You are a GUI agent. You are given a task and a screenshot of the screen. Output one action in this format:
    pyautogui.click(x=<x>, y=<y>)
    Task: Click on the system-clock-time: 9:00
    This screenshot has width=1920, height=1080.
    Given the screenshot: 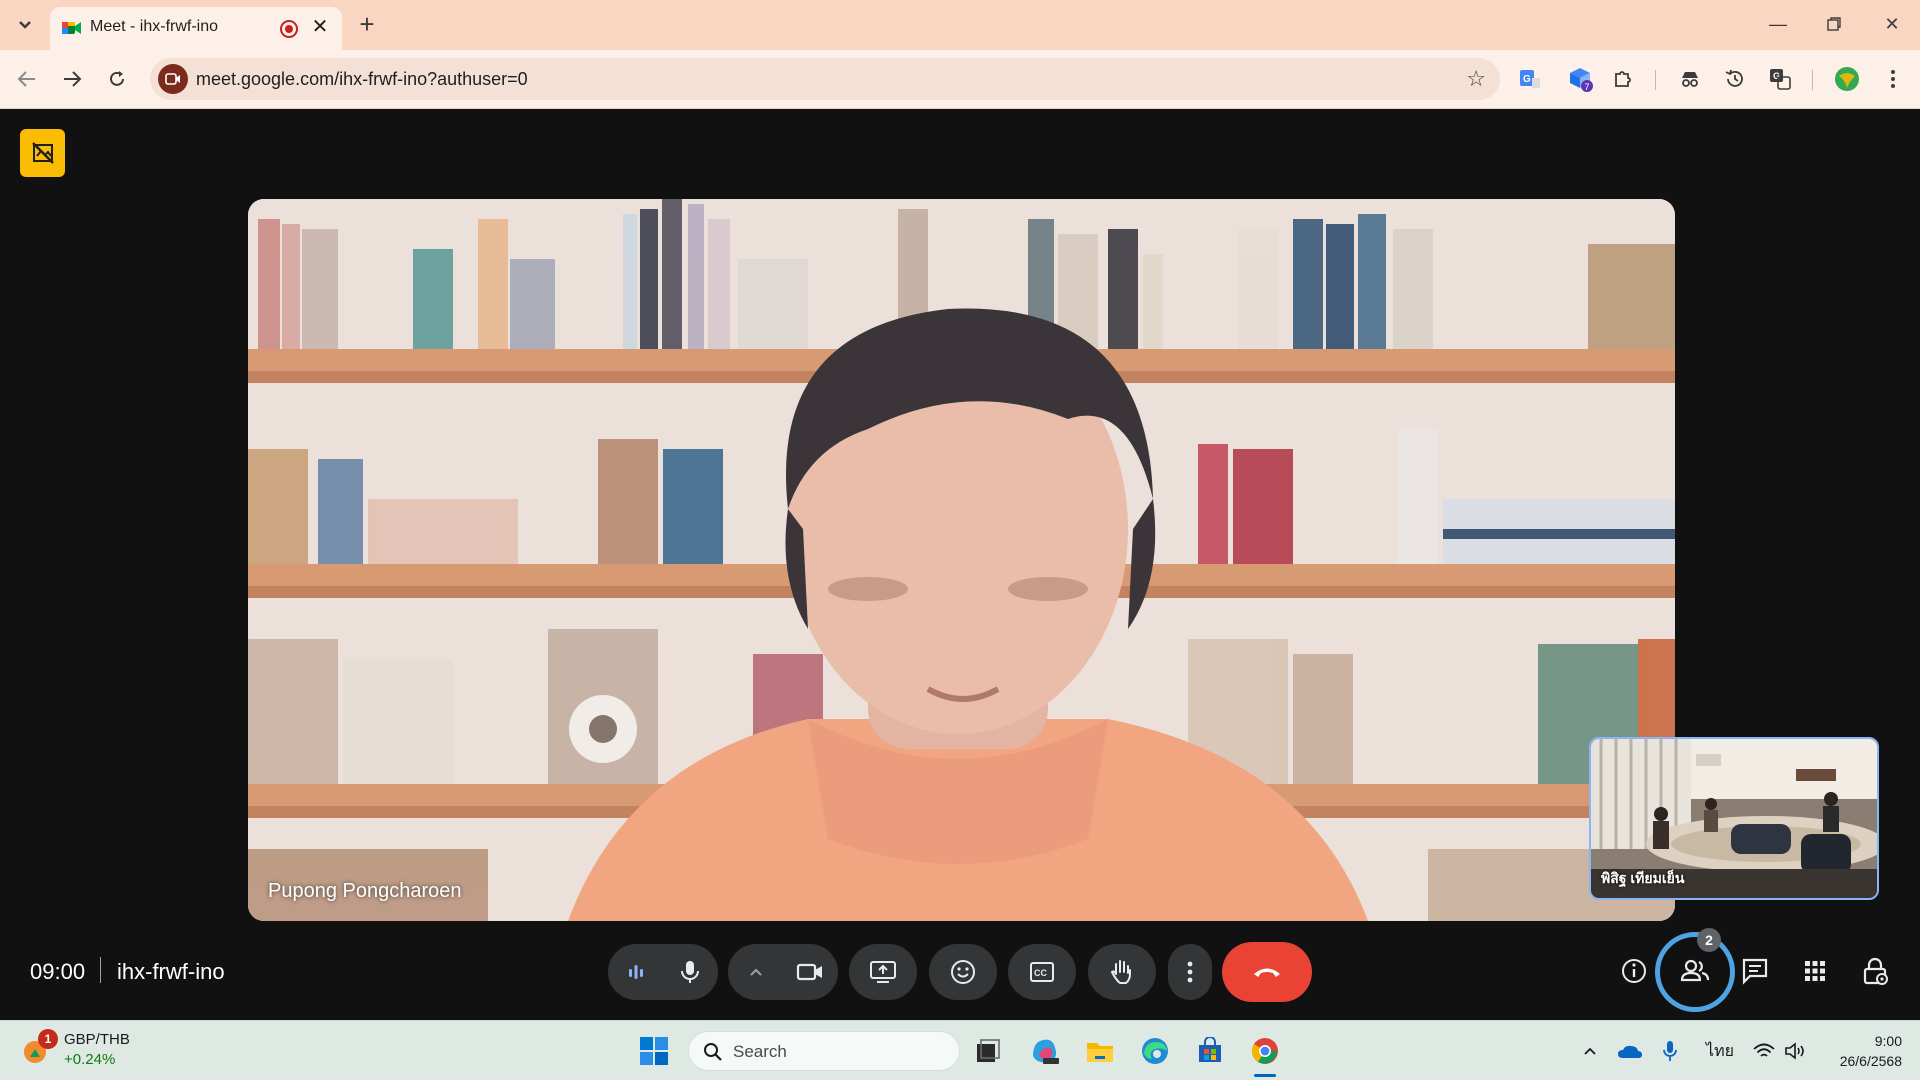 What is the action you would take?
    pyautogui.click(x=1888, y=1041)
    